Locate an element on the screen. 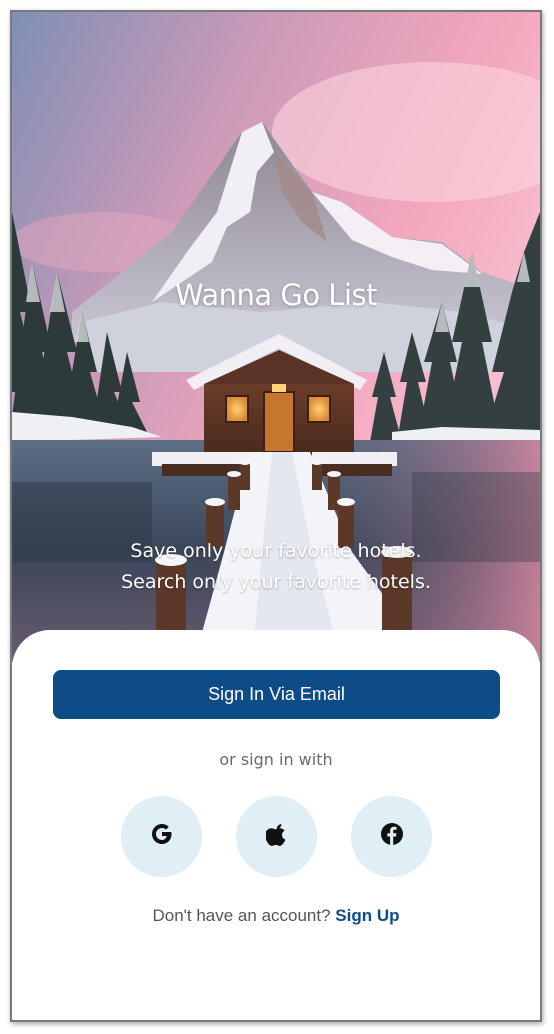 The image size is (554, 1034). facebook-icon is located at coordinates (392, 836).